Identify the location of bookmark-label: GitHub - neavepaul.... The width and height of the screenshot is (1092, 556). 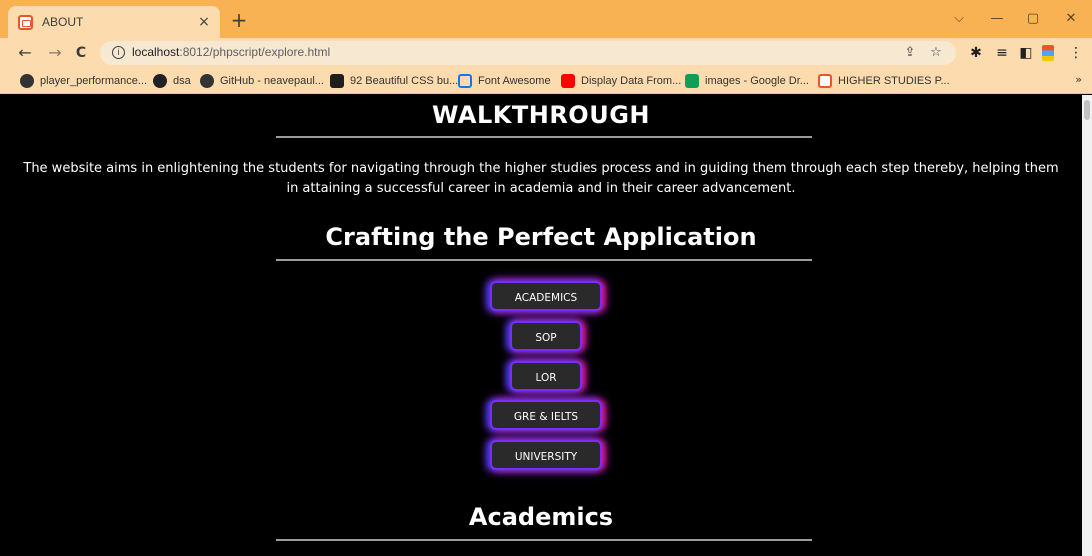
(272, 81).